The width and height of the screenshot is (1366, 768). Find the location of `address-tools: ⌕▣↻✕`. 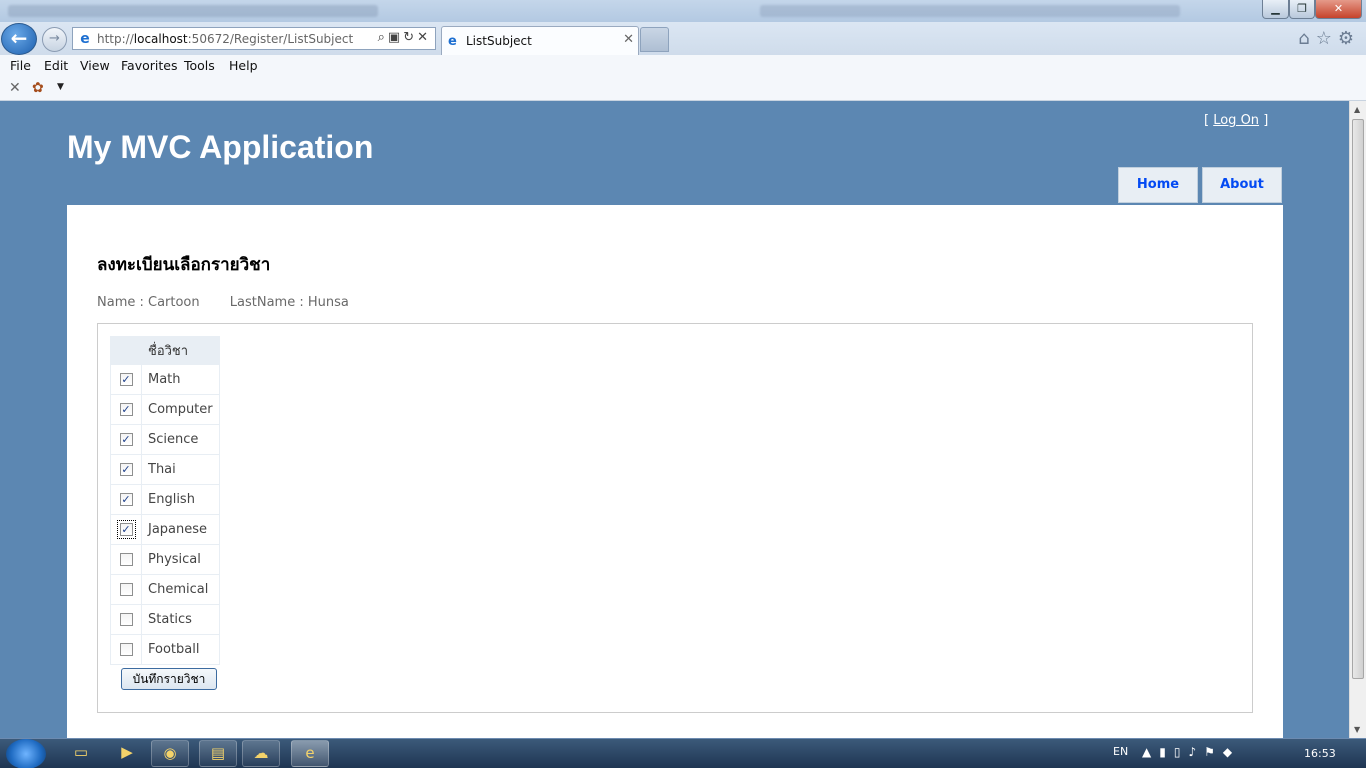

address-tools: ⌕▣↻✕ is located at coordinates (404, 37).